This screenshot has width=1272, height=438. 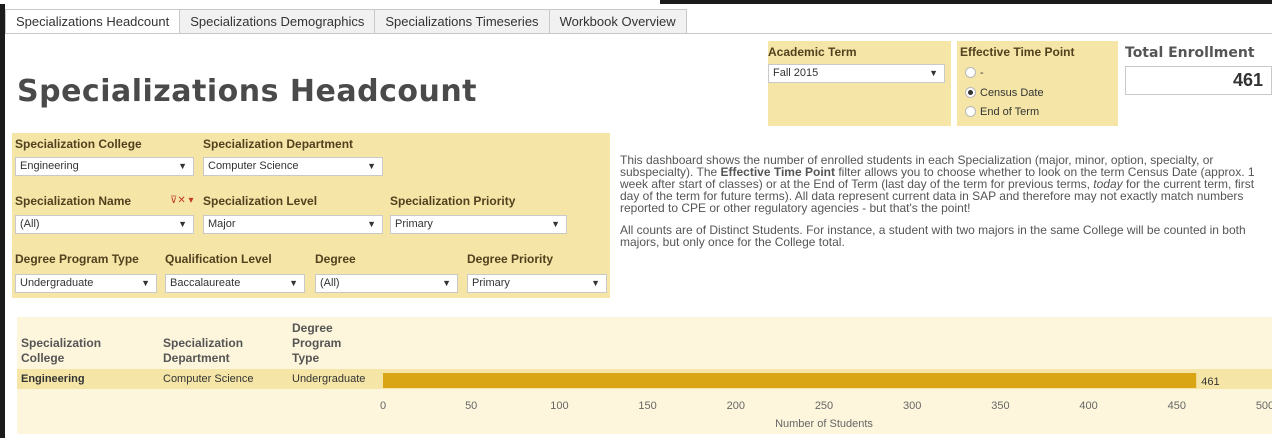 What do you see at coordinates (1010, 112) in the screenshot?
I see `radio-label: End of Term` at bounding box center [1010, 112].